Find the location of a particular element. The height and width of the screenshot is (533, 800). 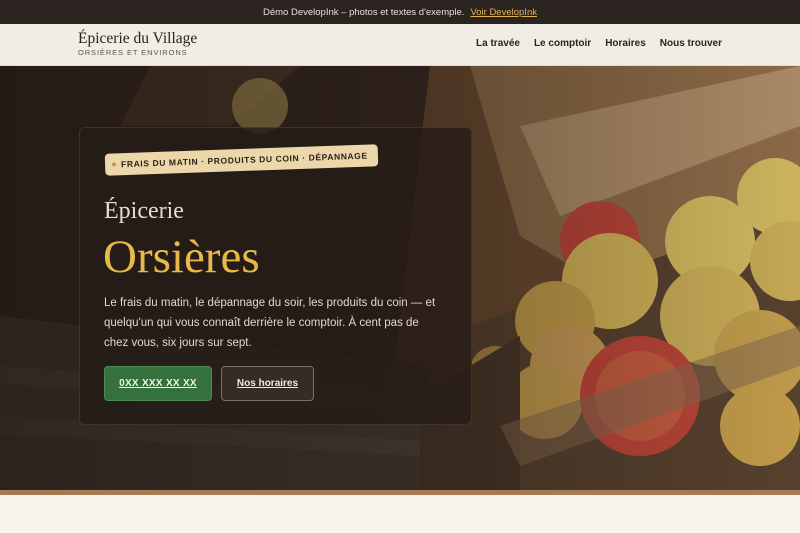

brand-logo: Épicerie du Village ORSIÈRES ET ENVIRONS is located at coordinates (138, 44).